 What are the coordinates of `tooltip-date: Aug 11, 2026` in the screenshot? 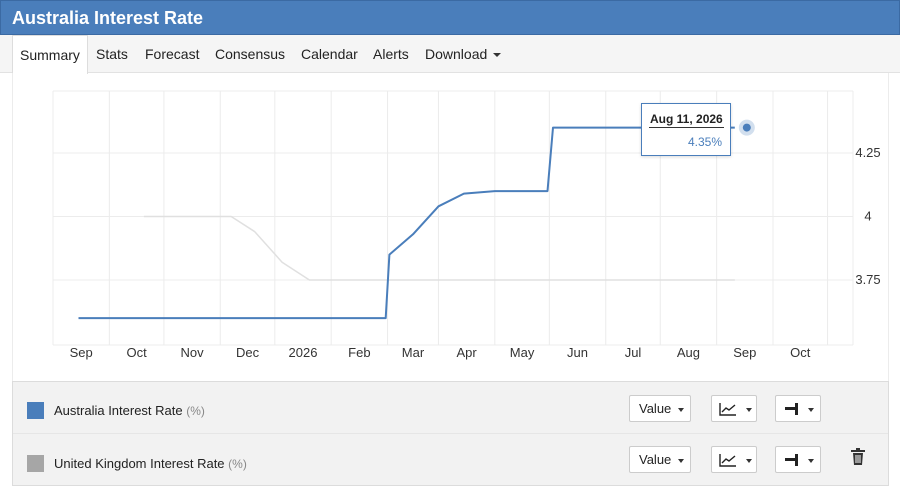 It's located at (686, 119).